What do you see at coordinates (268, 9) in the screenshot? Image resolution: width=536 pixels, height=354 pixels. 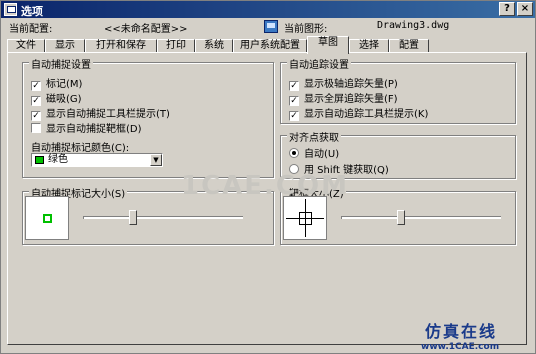 I see `title-bar: 选项 ? ×` at bounding box center [268, 9].